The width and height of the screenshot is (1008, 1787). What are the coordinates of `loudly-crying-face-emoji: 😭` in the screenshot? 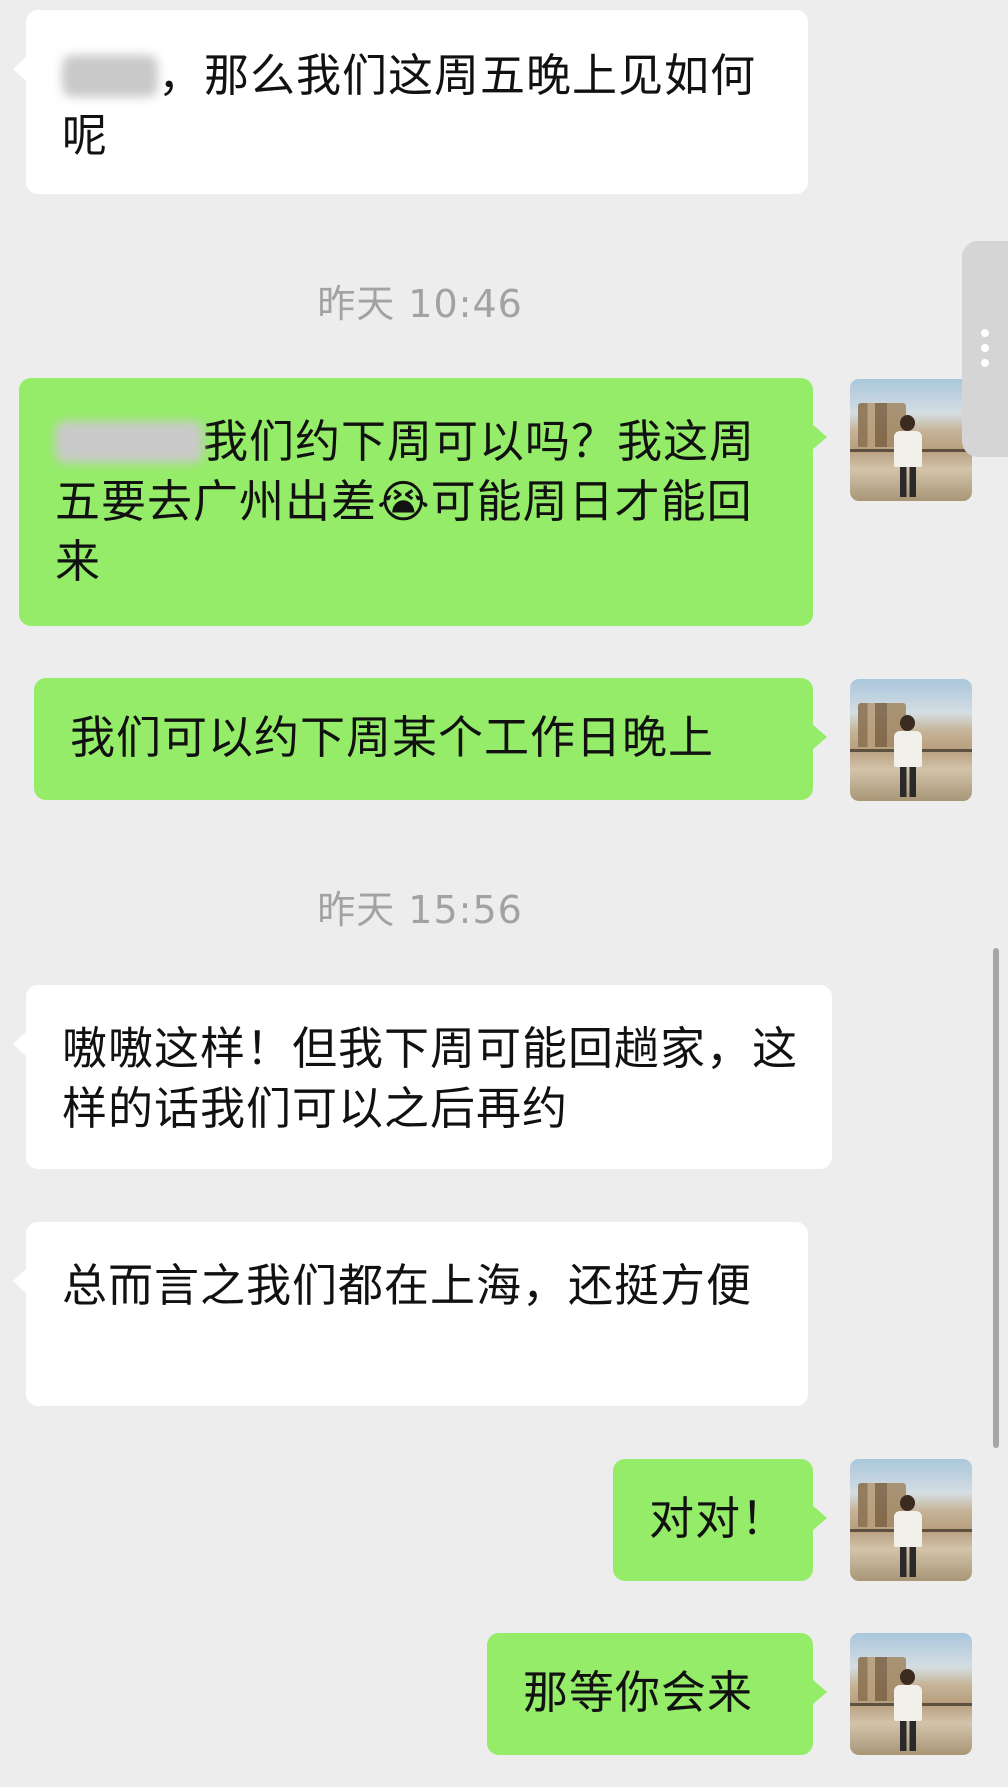 It's located at (404, 501).